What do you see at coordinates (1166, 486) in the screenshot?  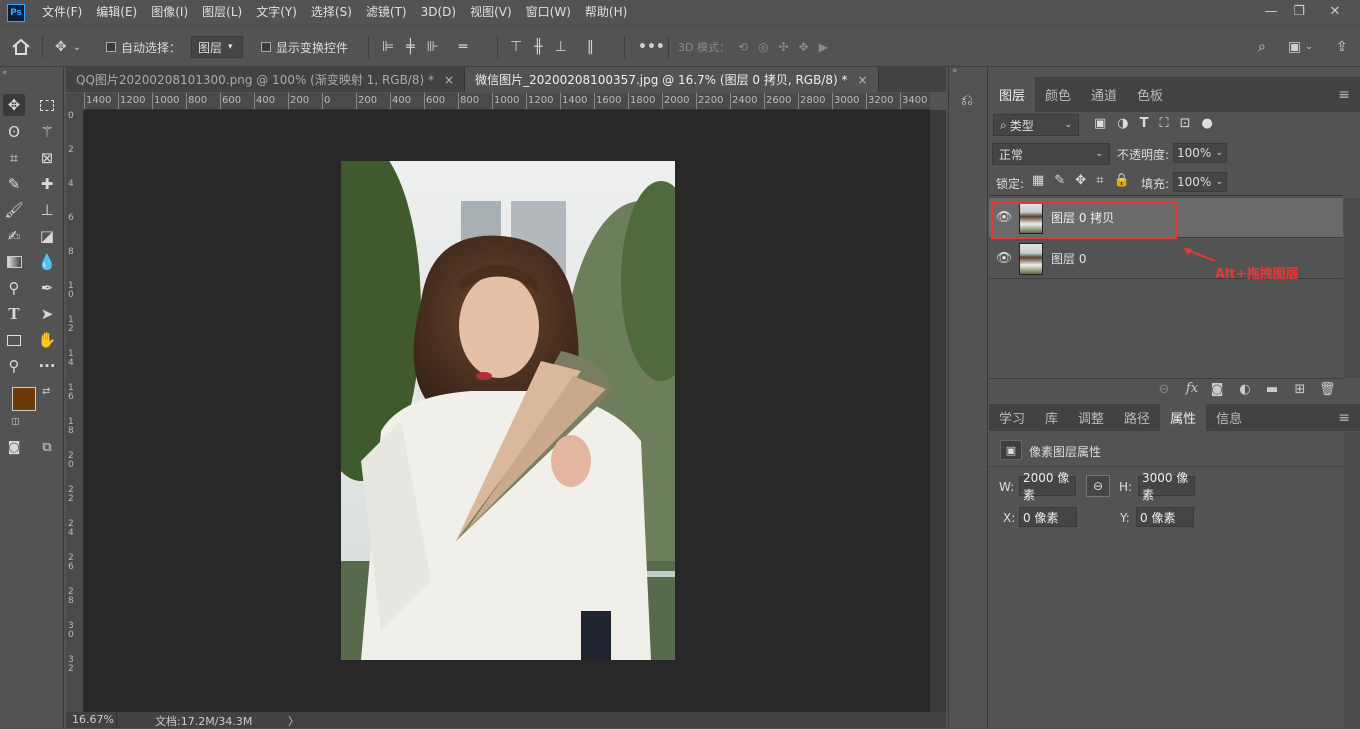 I see `height-input: 3000 像素` at bounding box center [1166, 486].